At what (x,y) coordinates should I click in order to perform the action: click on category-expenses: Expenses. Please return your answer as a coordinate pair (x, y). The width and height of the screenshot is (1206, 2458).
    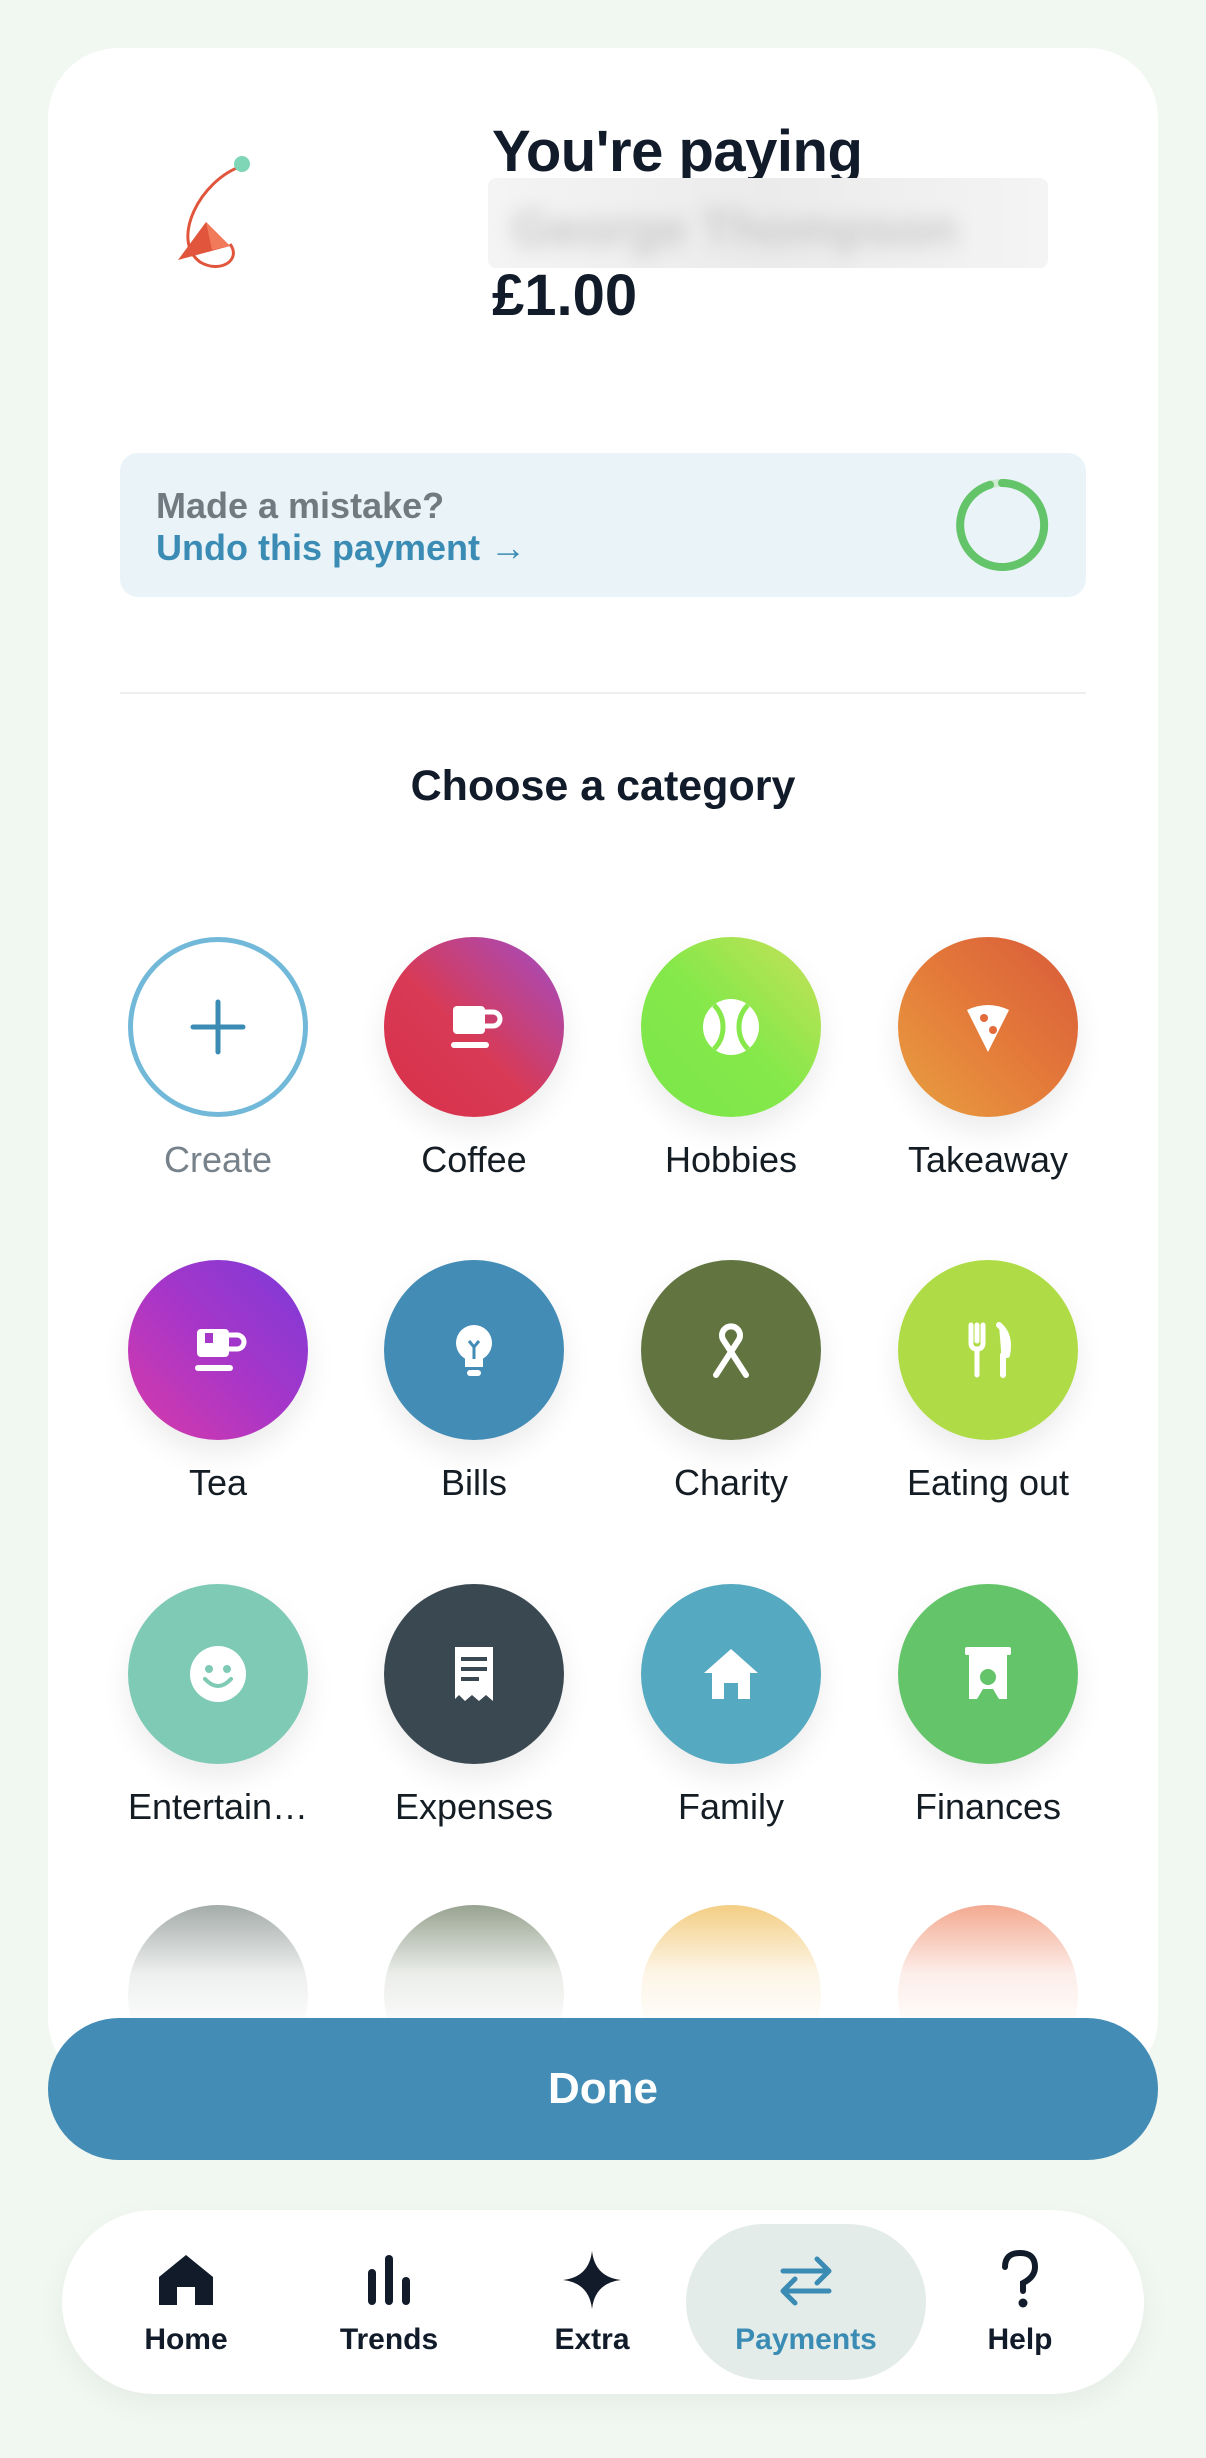
    Looking at the image, I should click on (474, 1706).